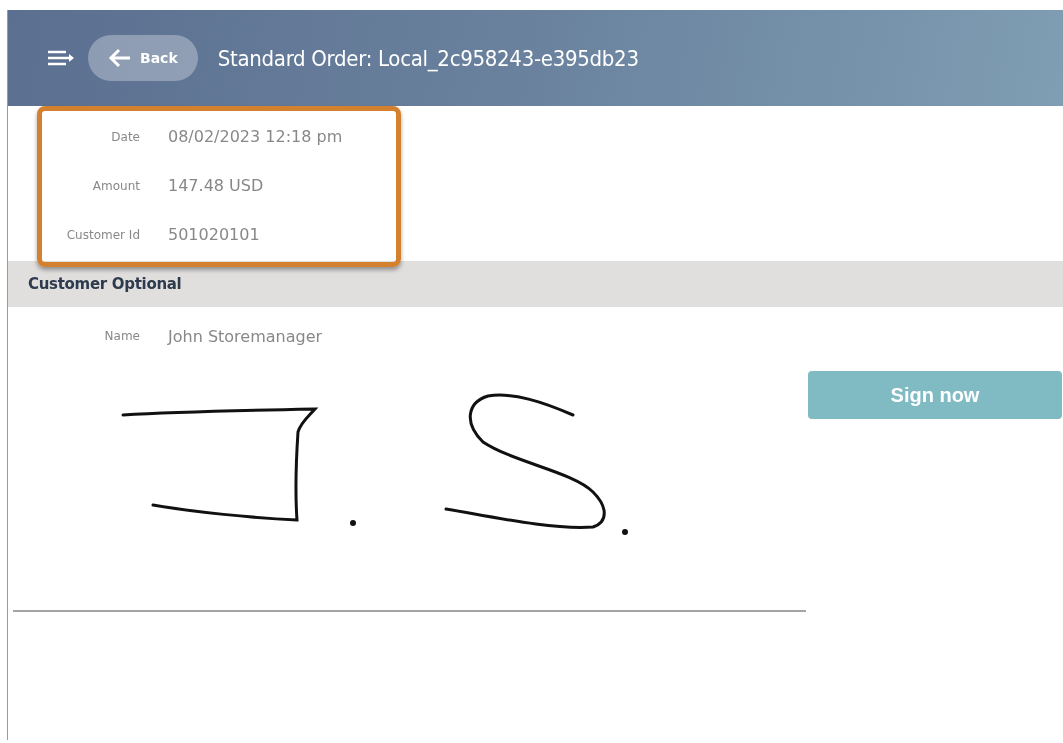 The width and height of the screenshot is (1063, 743). Describe the element at coordinates (245, 336) in the screenshot. I see `field-value: John Storemanager` at that location.